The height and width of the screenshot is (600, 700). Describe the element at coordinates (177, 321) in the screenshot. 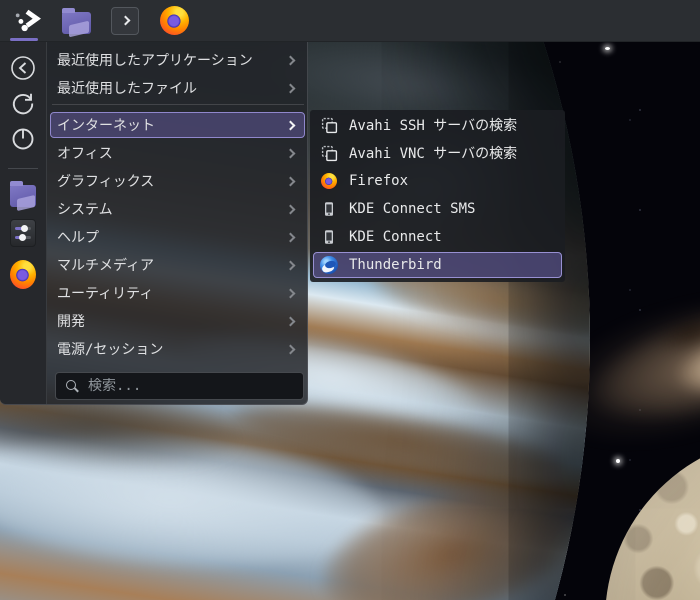

I see `menu-item-development: 開発` at that location.